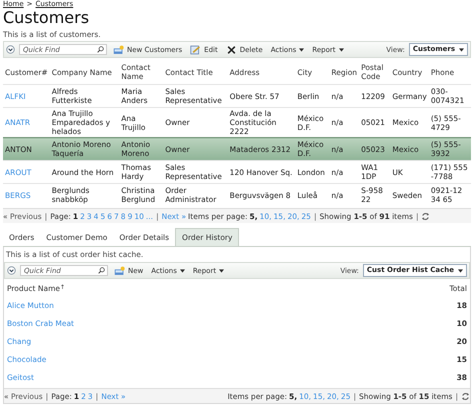 Image resolution: width=474 pixels, height=412 pixels. Describe the element at coordinates (231, 49) in the screenshot. I see `delete-icon` at that location.